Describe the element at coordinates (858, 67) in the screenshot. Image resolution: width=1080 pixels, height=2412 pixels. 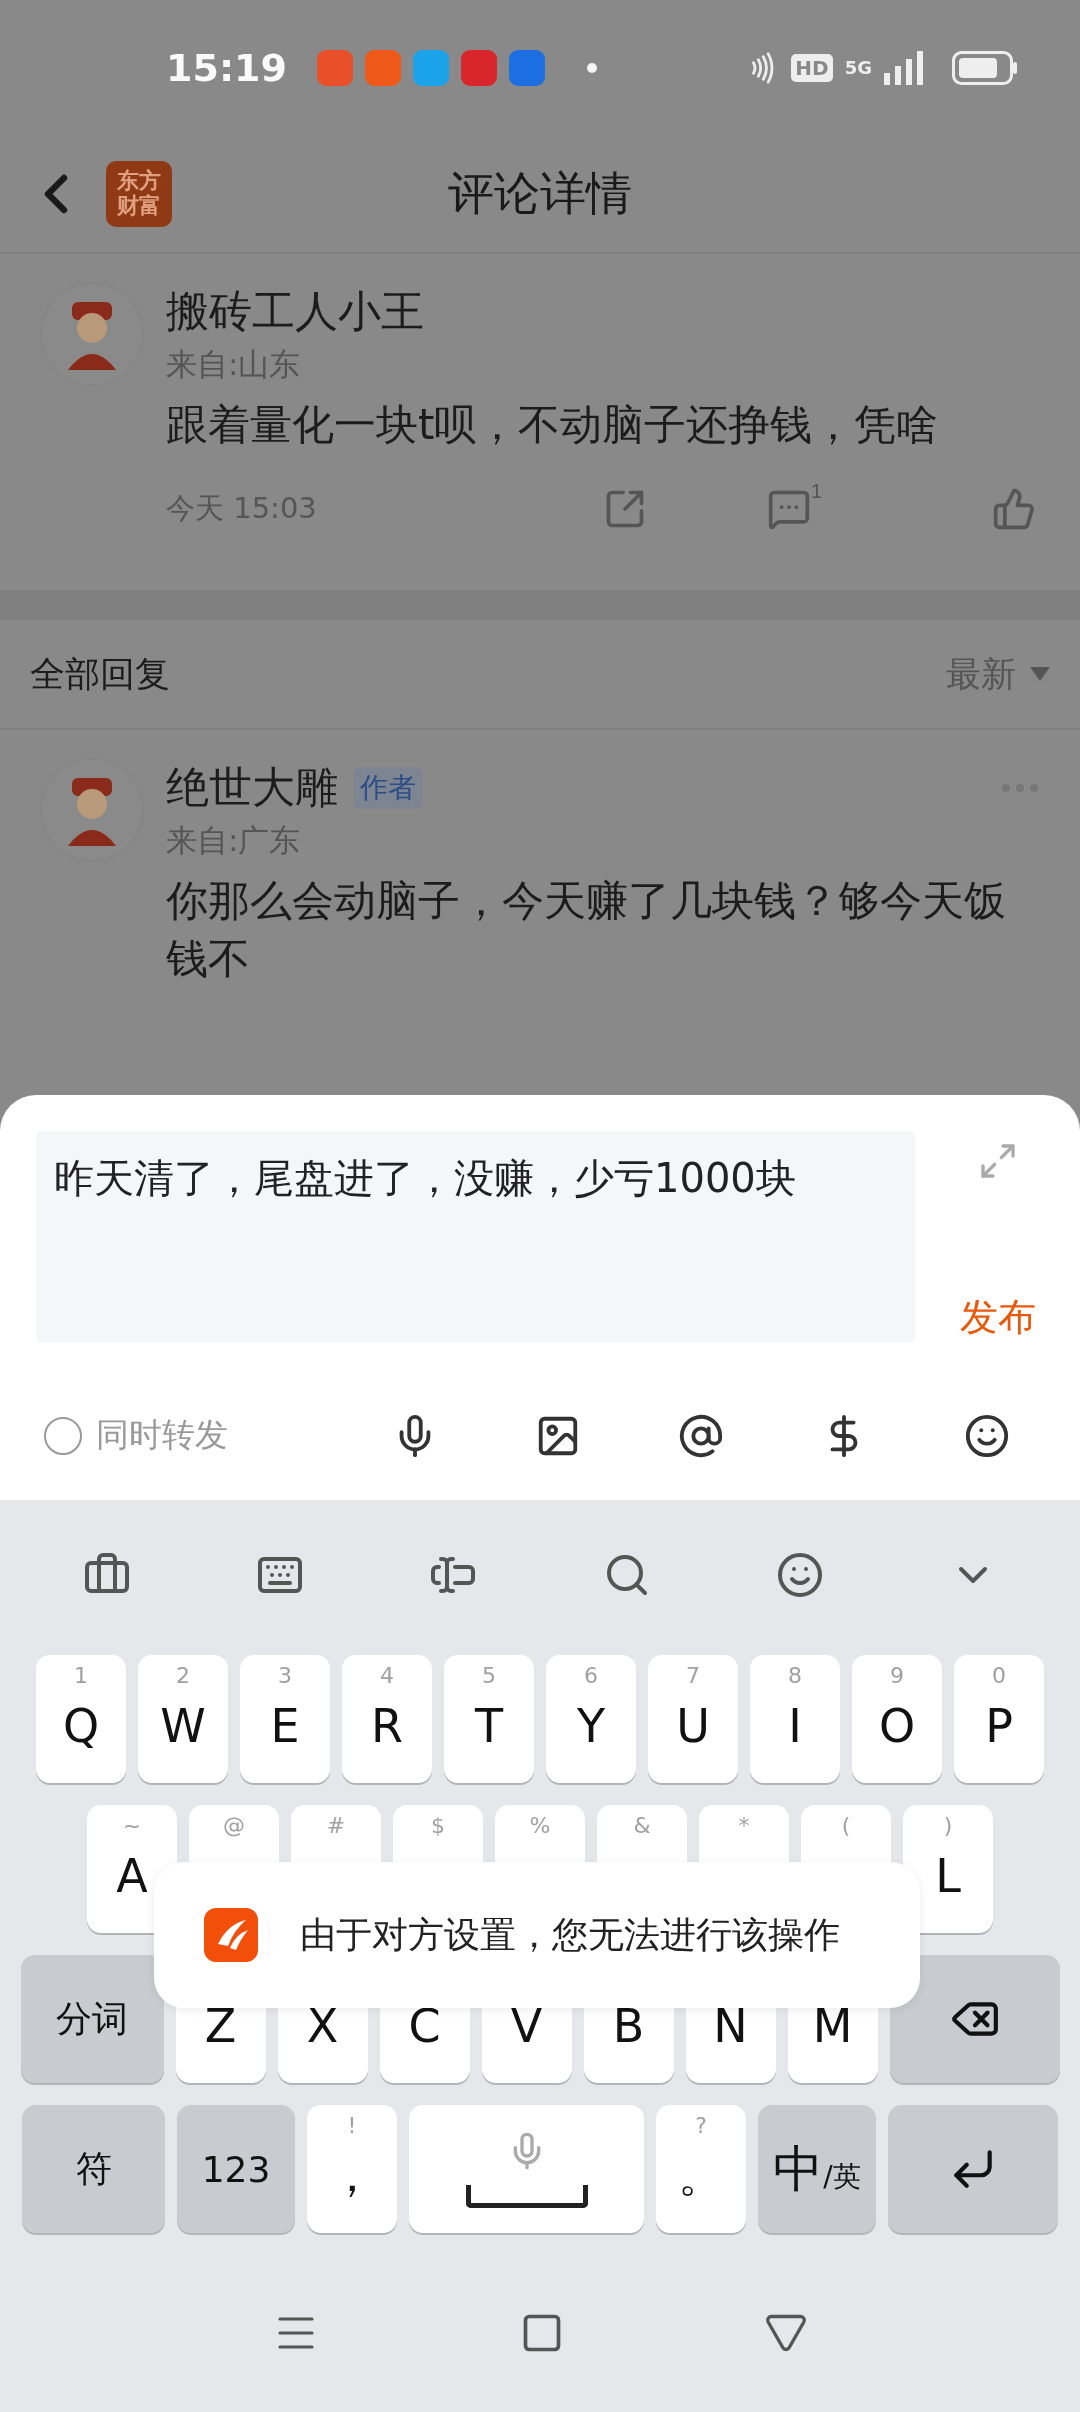
I see `network-type: 5G` at that location.